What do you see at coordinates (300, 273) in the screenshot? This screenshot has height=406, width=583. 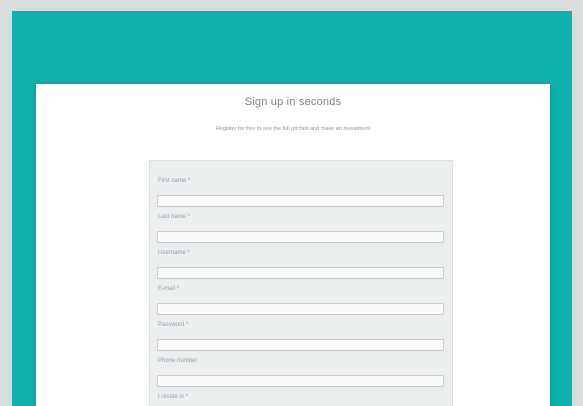 I see `username-input` at bounding box center [300, 273].